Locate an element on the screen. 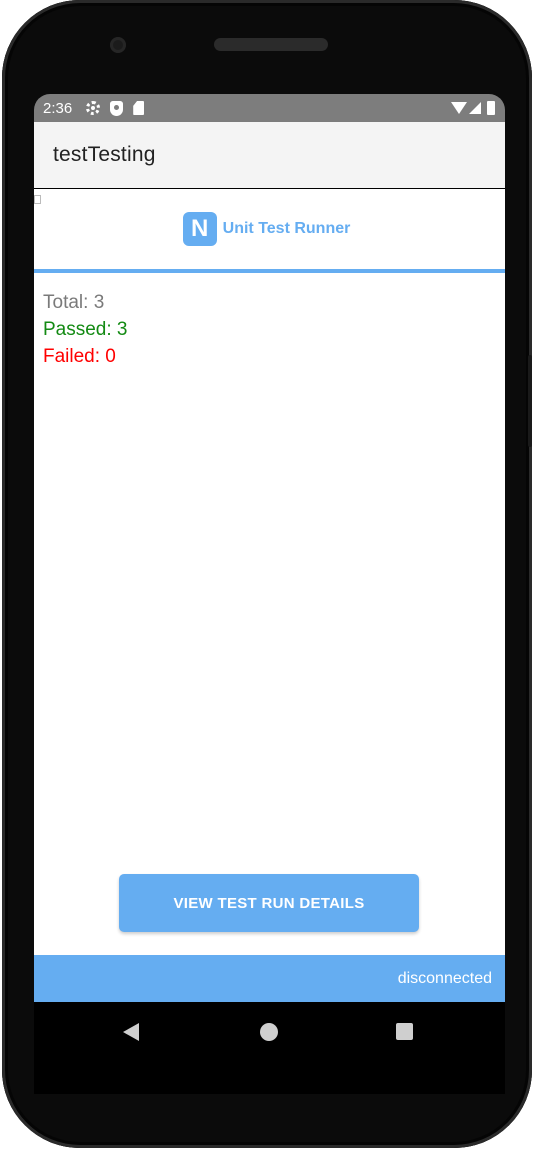 This screenshot has height=1150, width=535. gear-icon is located at coordinates (93, 108).